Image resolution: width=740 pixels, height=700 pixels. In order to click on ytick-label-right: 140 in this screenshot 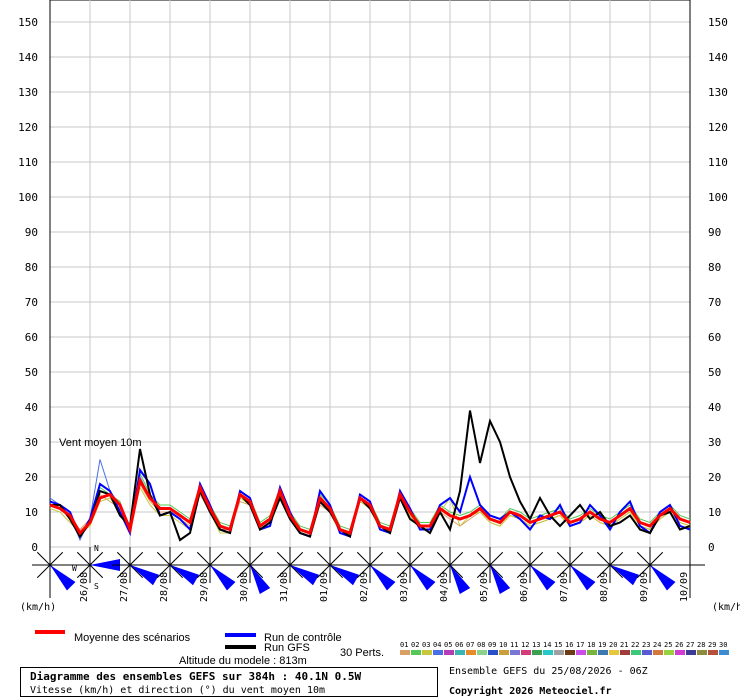, I will do `click(718, 57)`.